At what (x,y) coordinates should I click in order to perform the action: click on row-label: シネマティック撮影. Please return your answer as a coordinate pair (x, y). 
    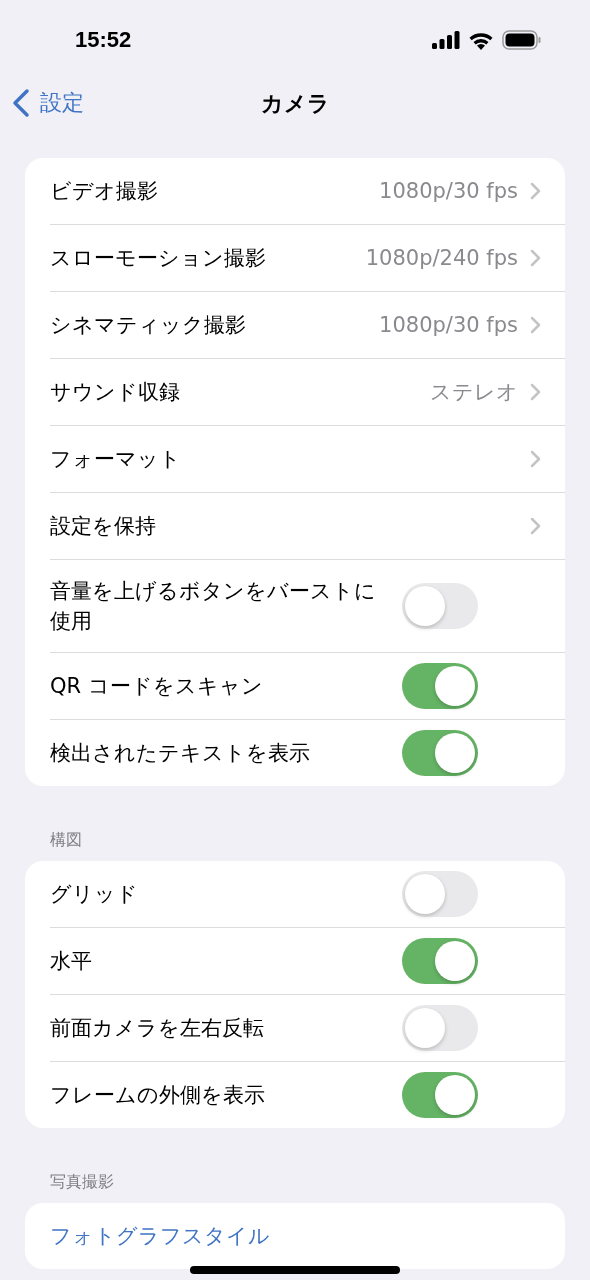
    Looking at the image, I should click on (148, 325).